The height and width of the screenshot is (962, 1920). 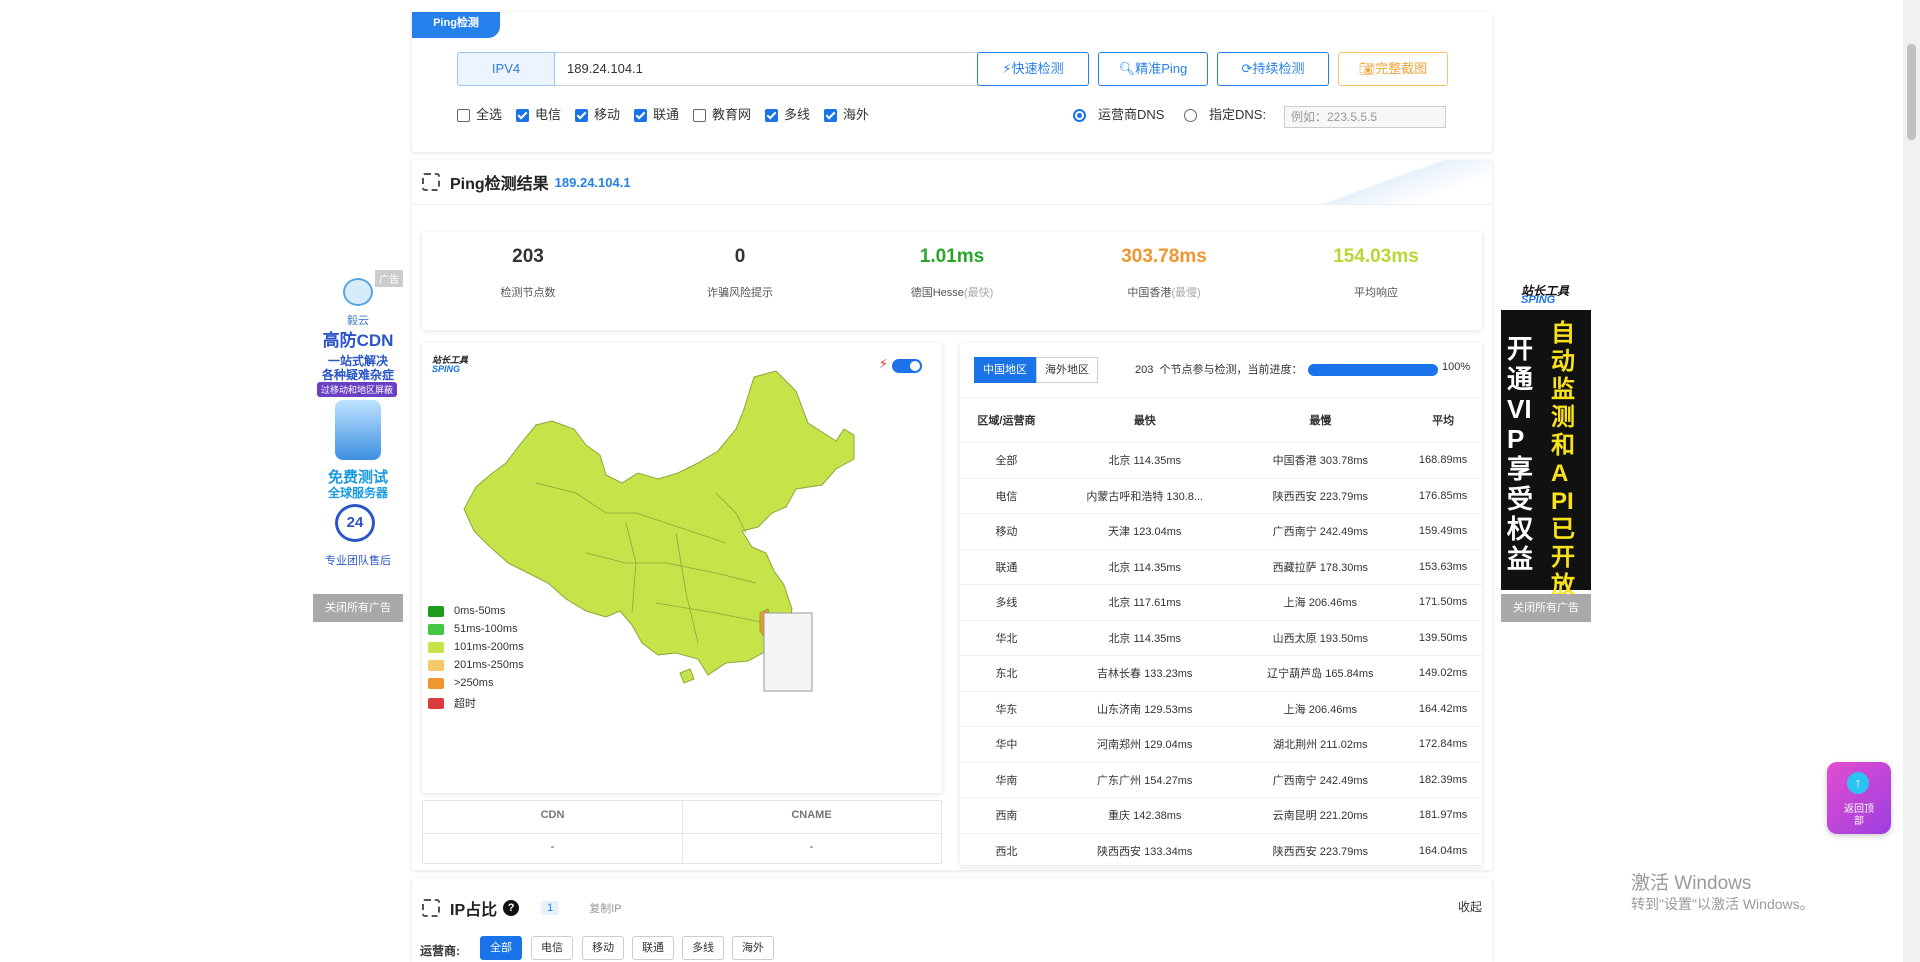 I want to click on table-row: 全部 北京 114.35ms 中国香港 303.78ms 168.89ms, so click(x=1221, y=460).